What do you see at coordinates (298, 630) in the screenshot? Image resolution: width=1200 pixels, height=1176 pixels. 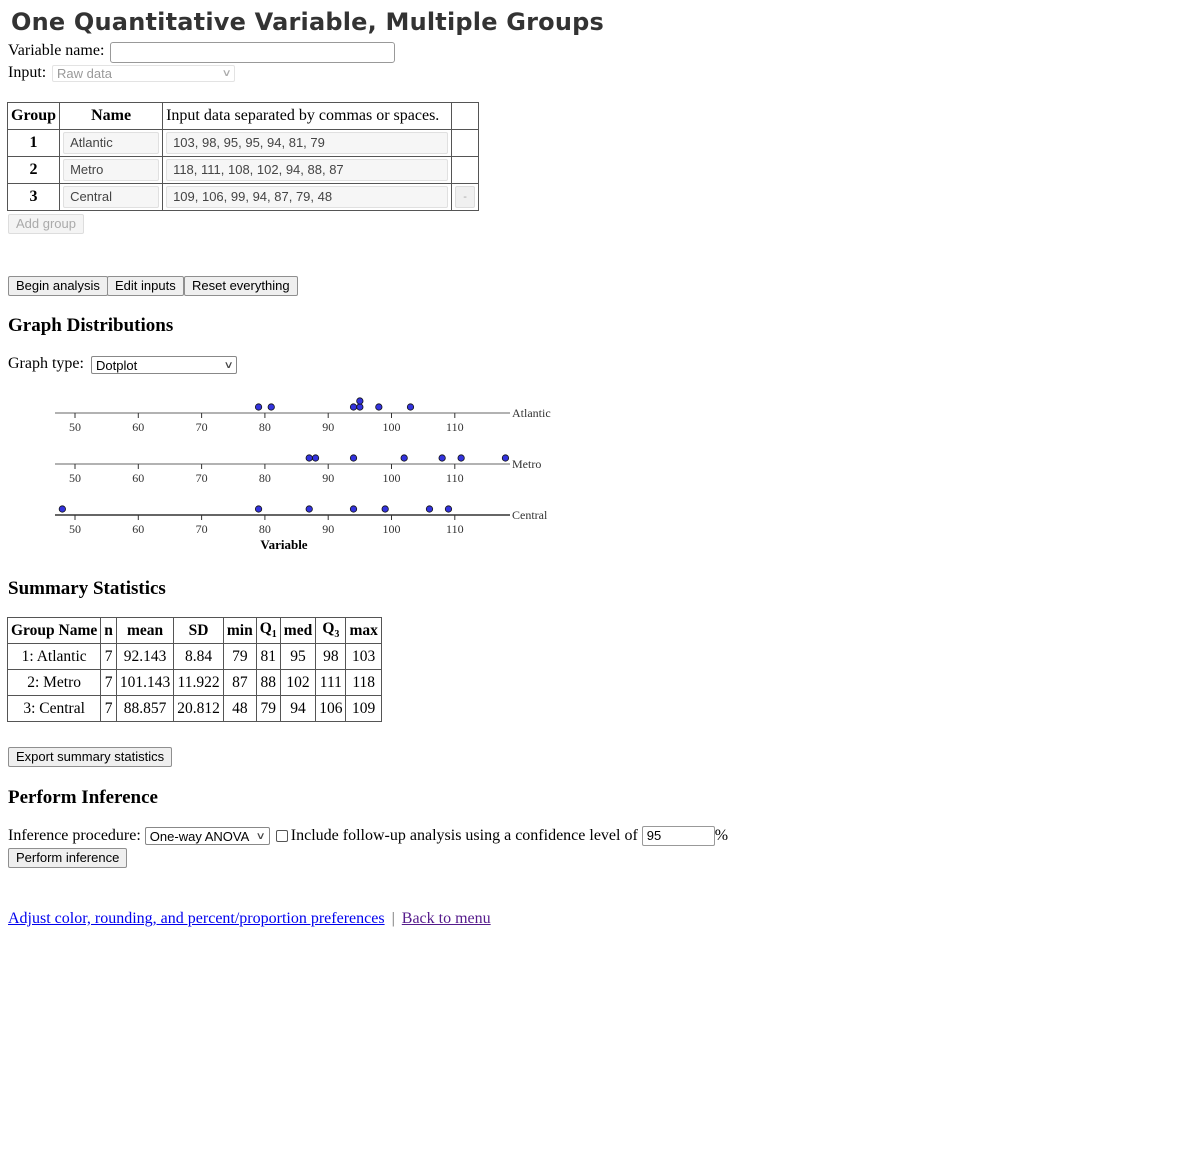 I see `col-med: med` at bounding box center [298, 630].